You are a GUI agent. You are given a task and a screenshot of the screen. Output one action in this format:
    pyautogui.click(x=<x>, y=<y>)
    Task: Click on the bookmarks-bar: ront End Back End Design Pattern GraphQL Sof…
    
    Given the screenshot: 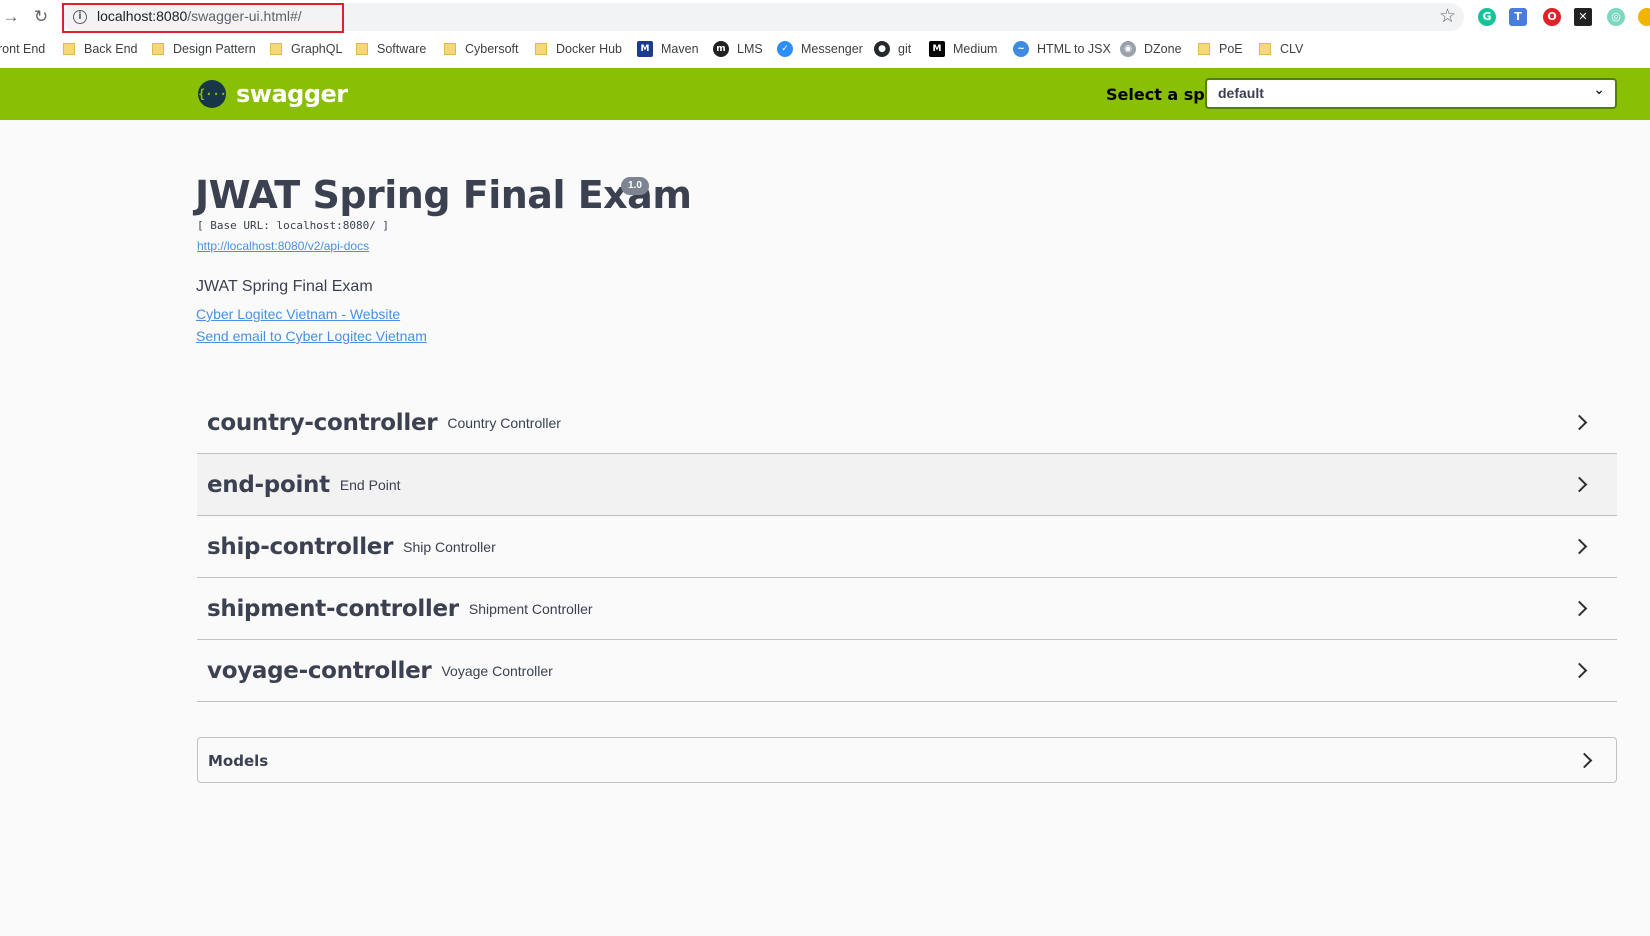 What is the action you would take?
    pyautogui.click(x=825, y=49)
    